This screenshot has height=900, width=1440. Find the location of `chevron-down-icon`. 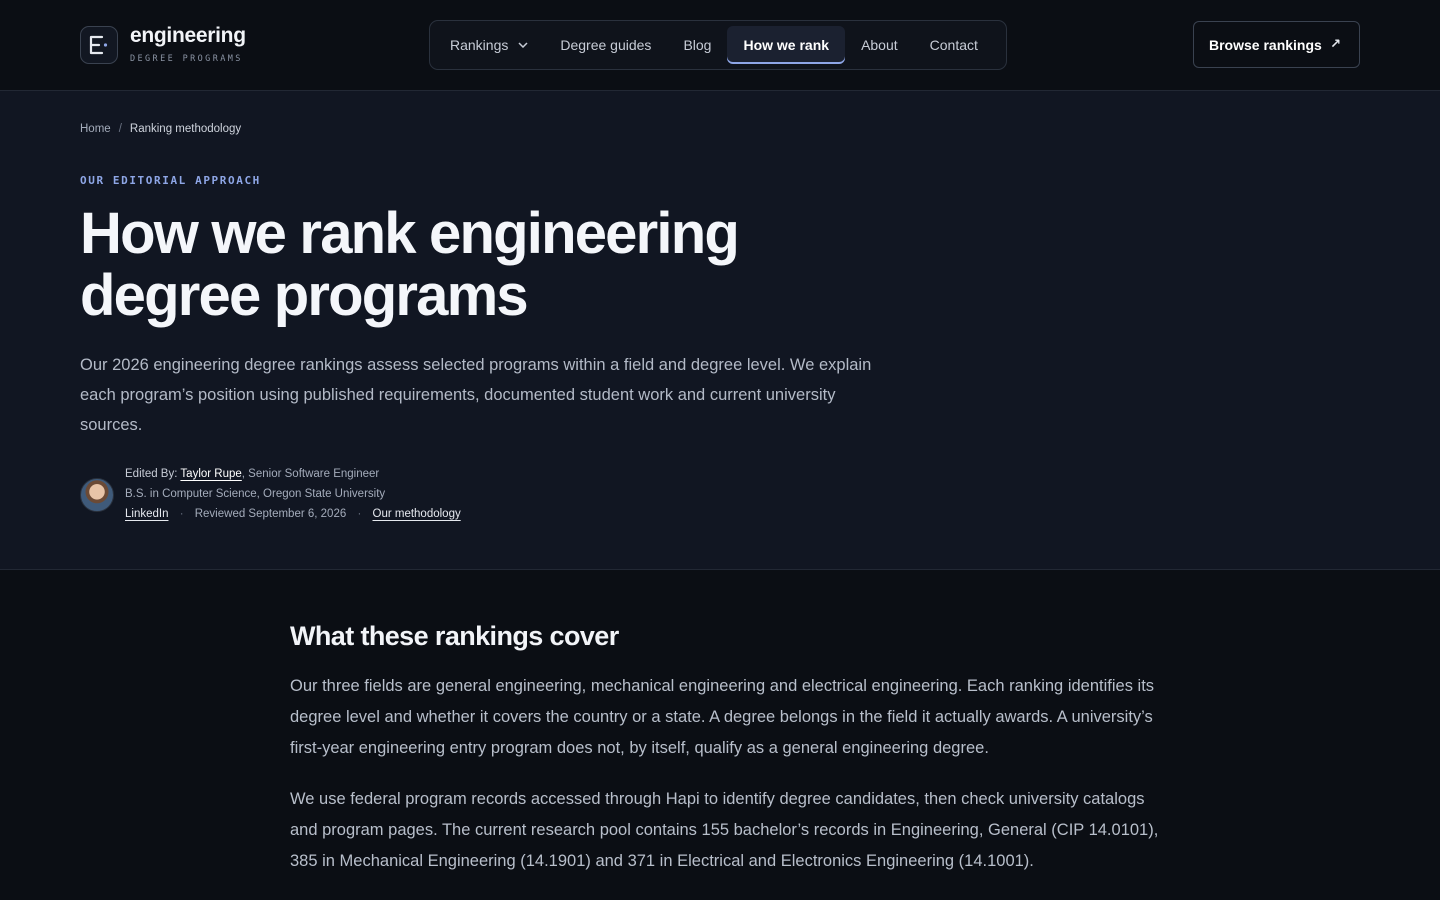

chevron-down-icon is located at coordinates (523, 45).